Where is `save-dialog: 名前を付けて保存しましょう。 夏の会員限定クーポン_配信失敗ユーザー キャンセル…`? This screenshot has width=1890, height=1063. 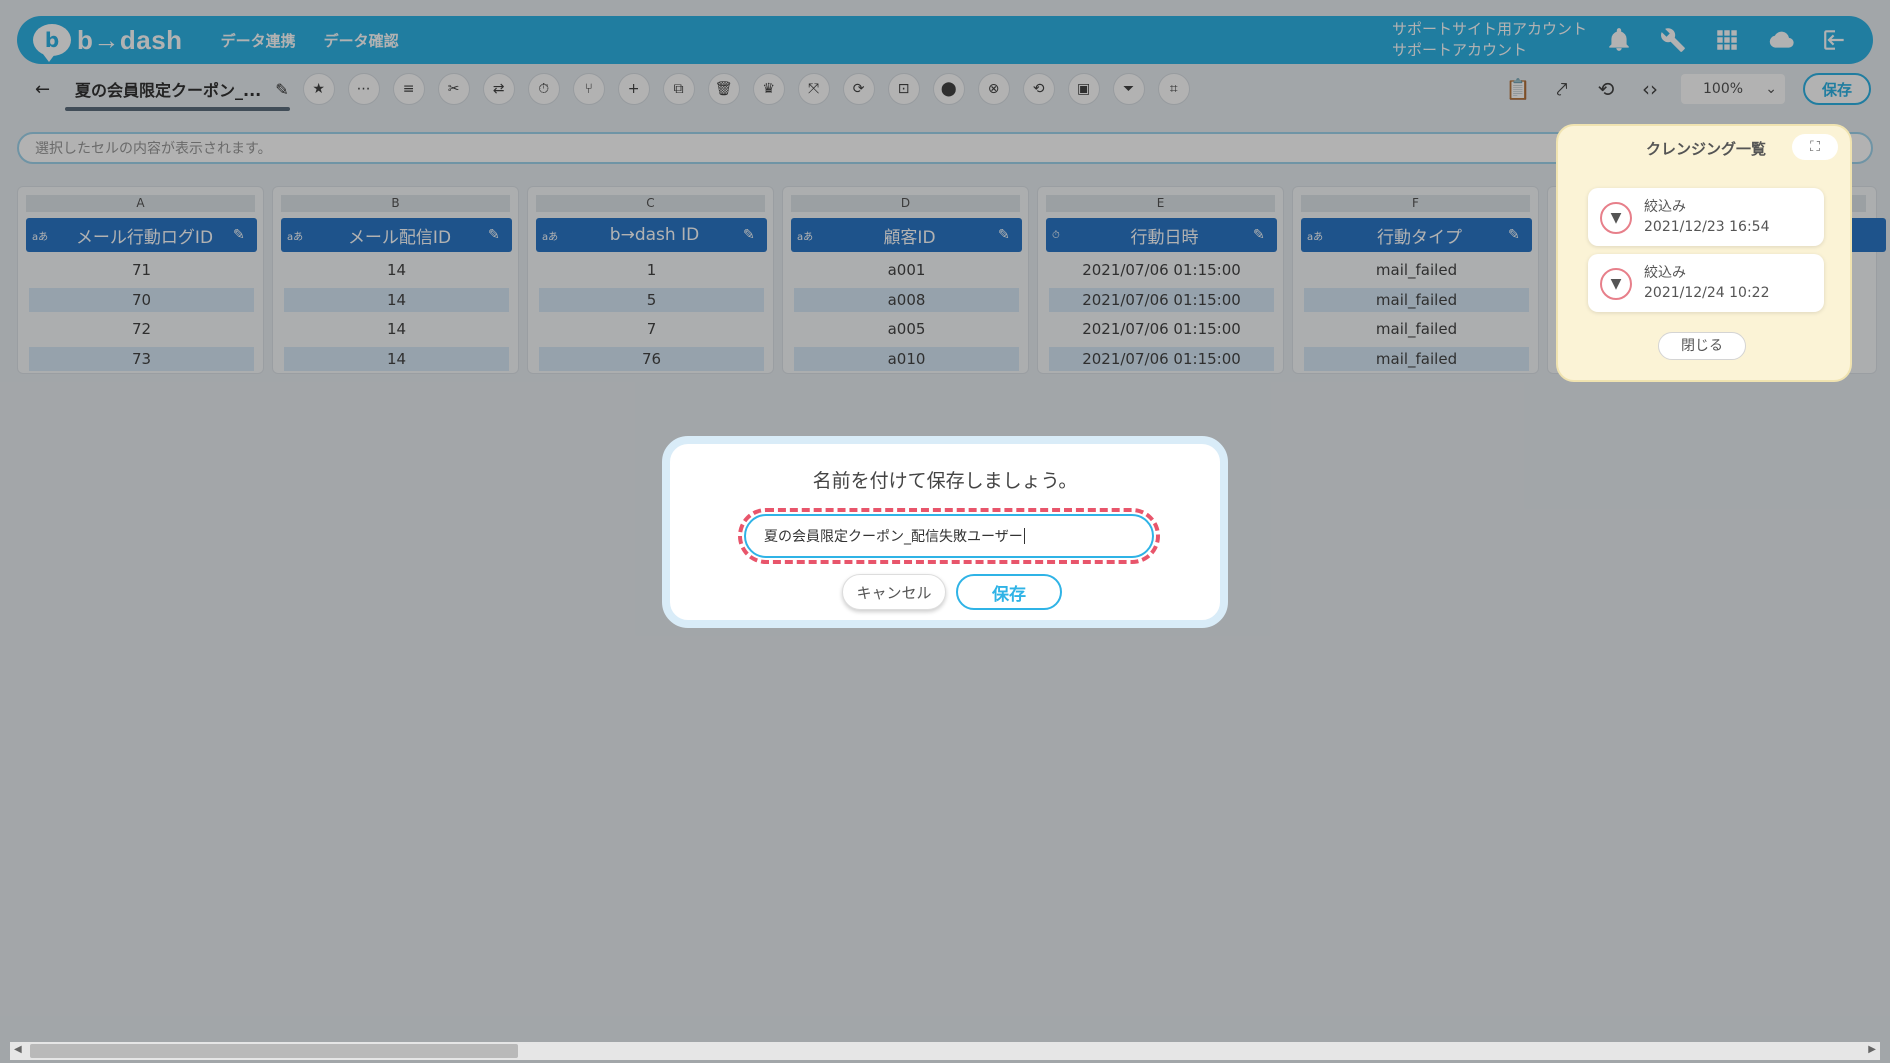 save-dialog: 名前を付けて保存しましょう。 夏の会員限定クーポン_配信失敗ユーザー キャンセル… is located at coordinates (945, 532).